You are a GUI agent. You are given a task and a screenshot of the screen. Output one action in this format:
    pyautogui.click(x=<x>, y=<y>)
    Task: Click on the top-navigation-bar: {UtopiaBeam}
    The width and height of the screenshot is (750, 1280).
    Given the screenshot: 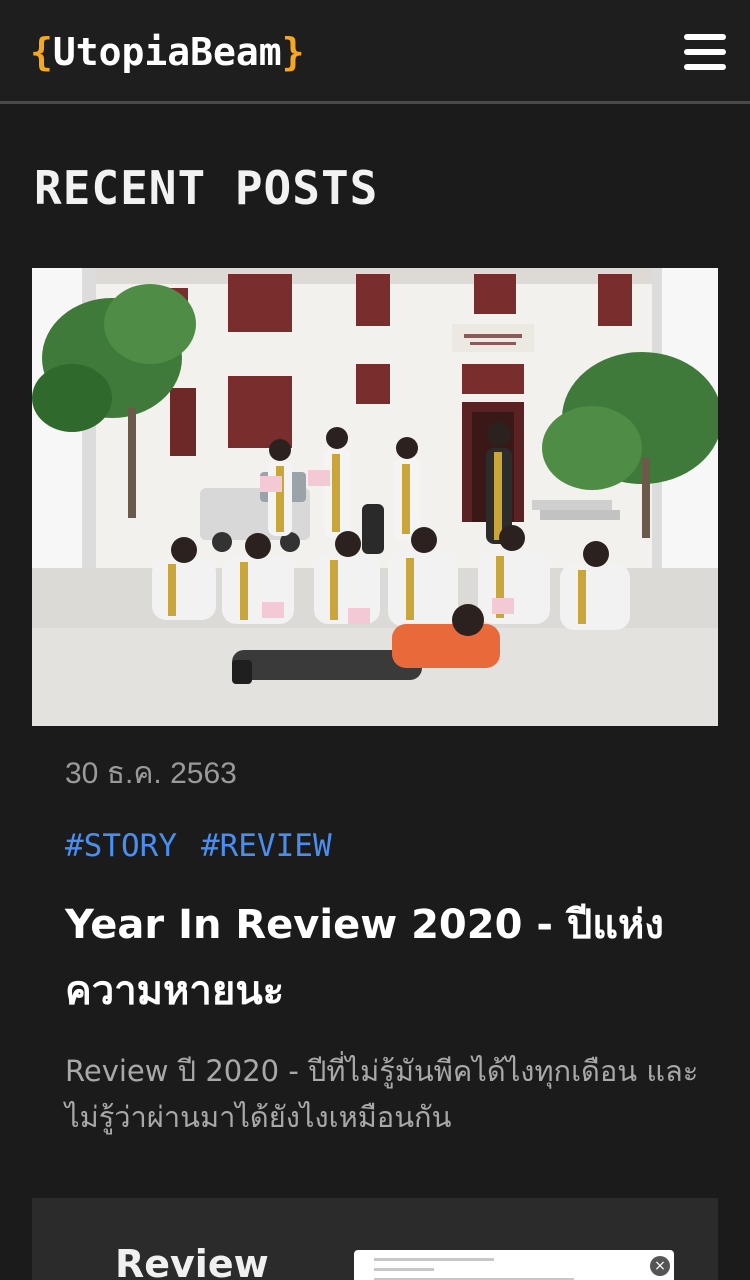 What is the action you would take?
    pyautogui.click(x=375, y=52)
    